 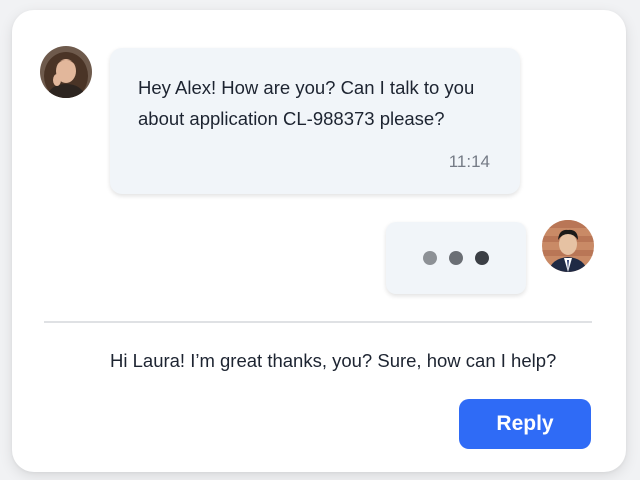 I want to click on laura-avatar-image, so click(x=66, y=72).